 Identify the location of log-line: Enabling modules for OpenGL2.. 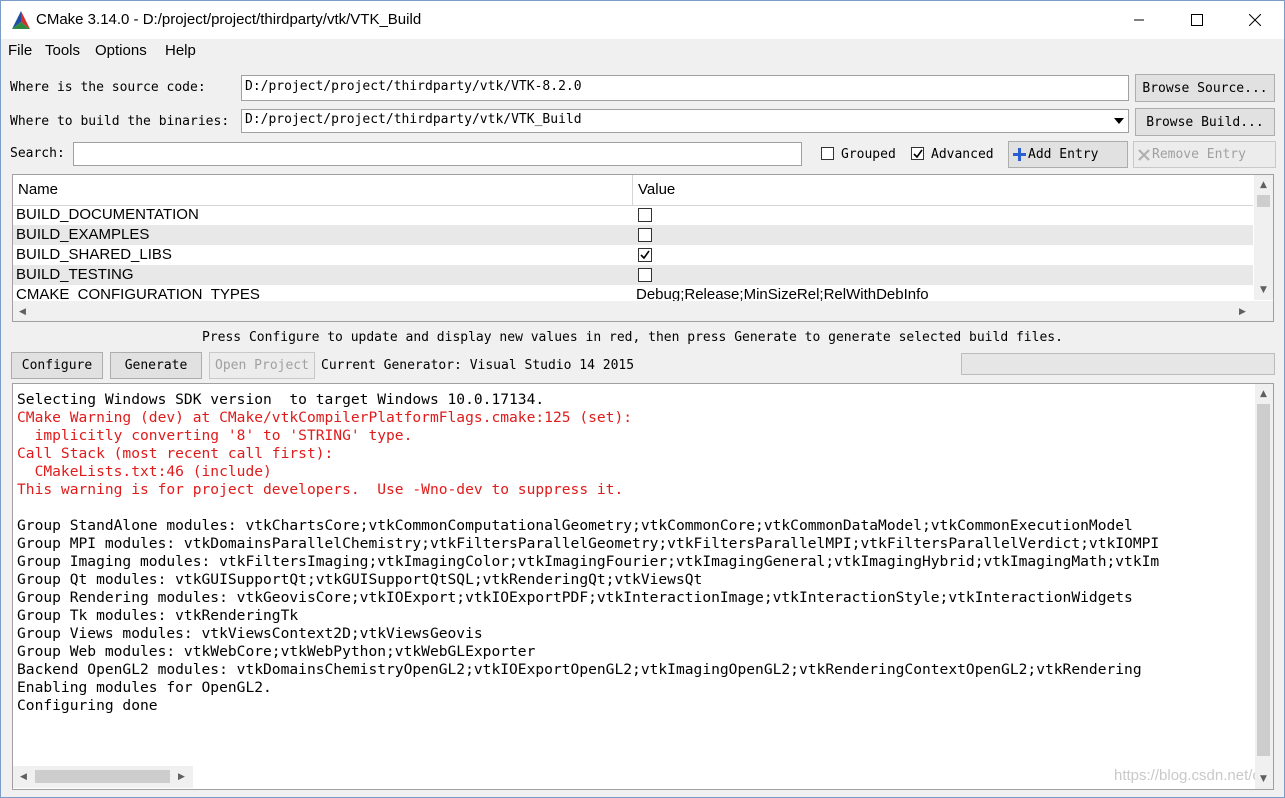
(144, 687).